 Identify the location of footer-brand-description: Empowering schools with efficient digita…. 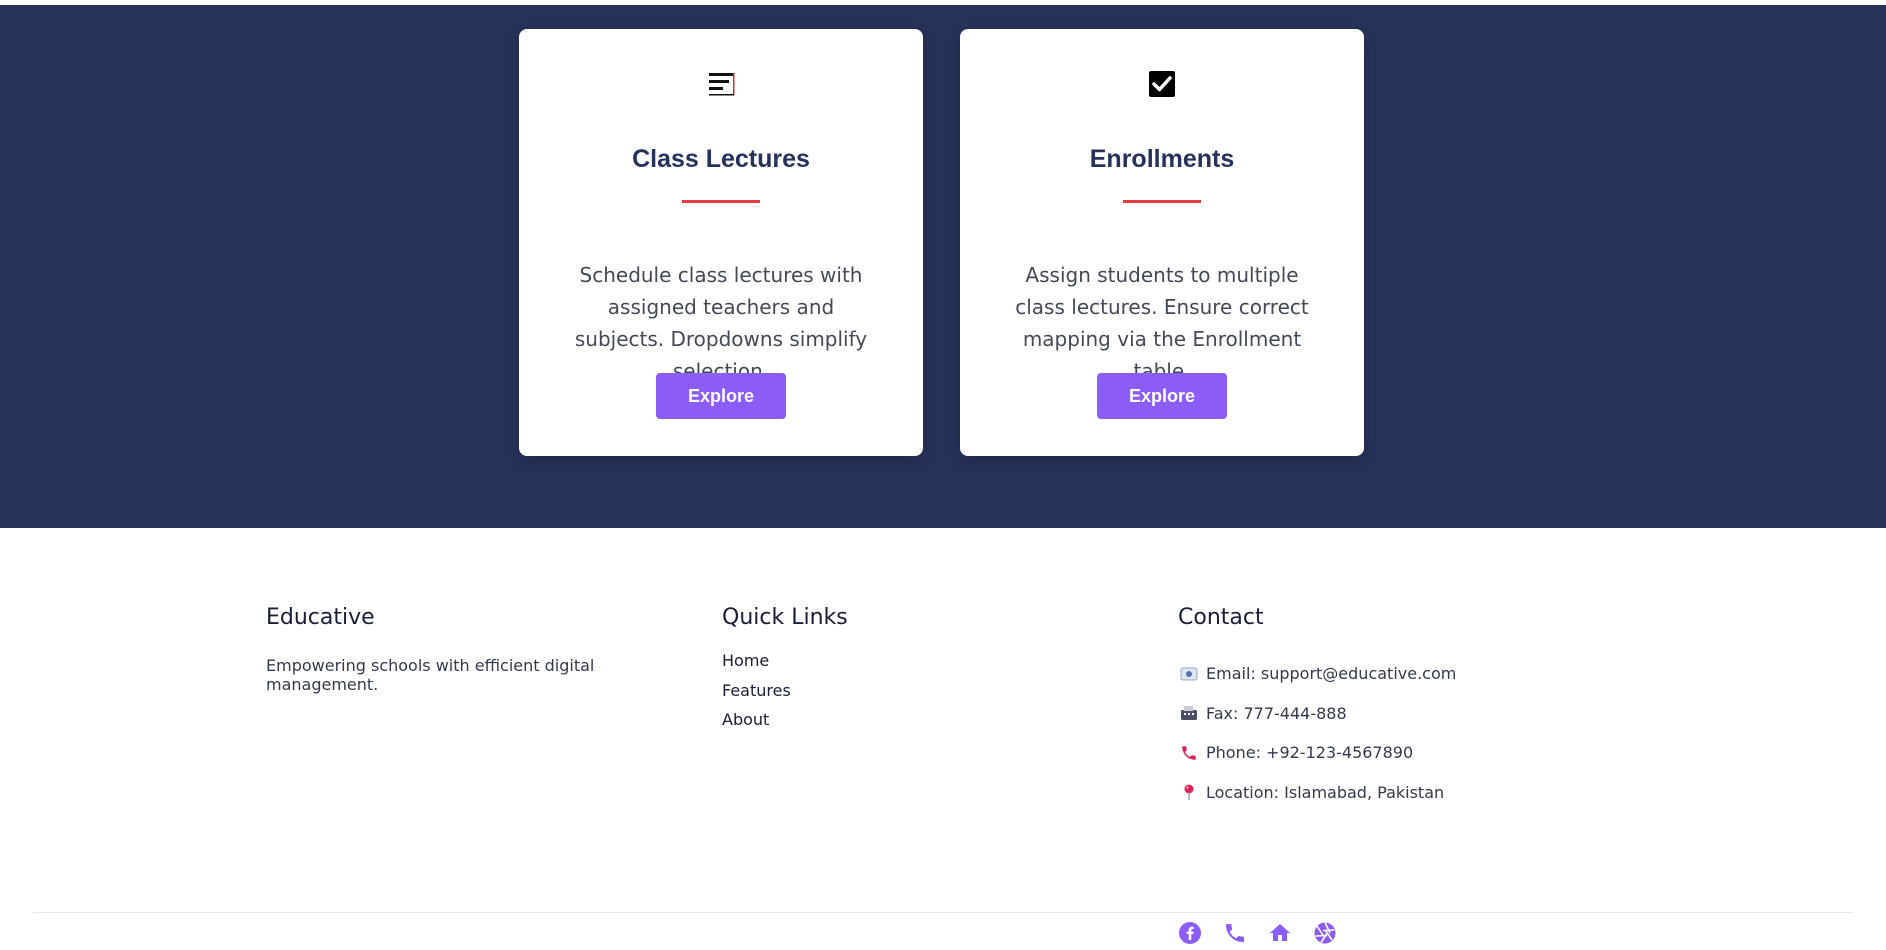
(430, 675).